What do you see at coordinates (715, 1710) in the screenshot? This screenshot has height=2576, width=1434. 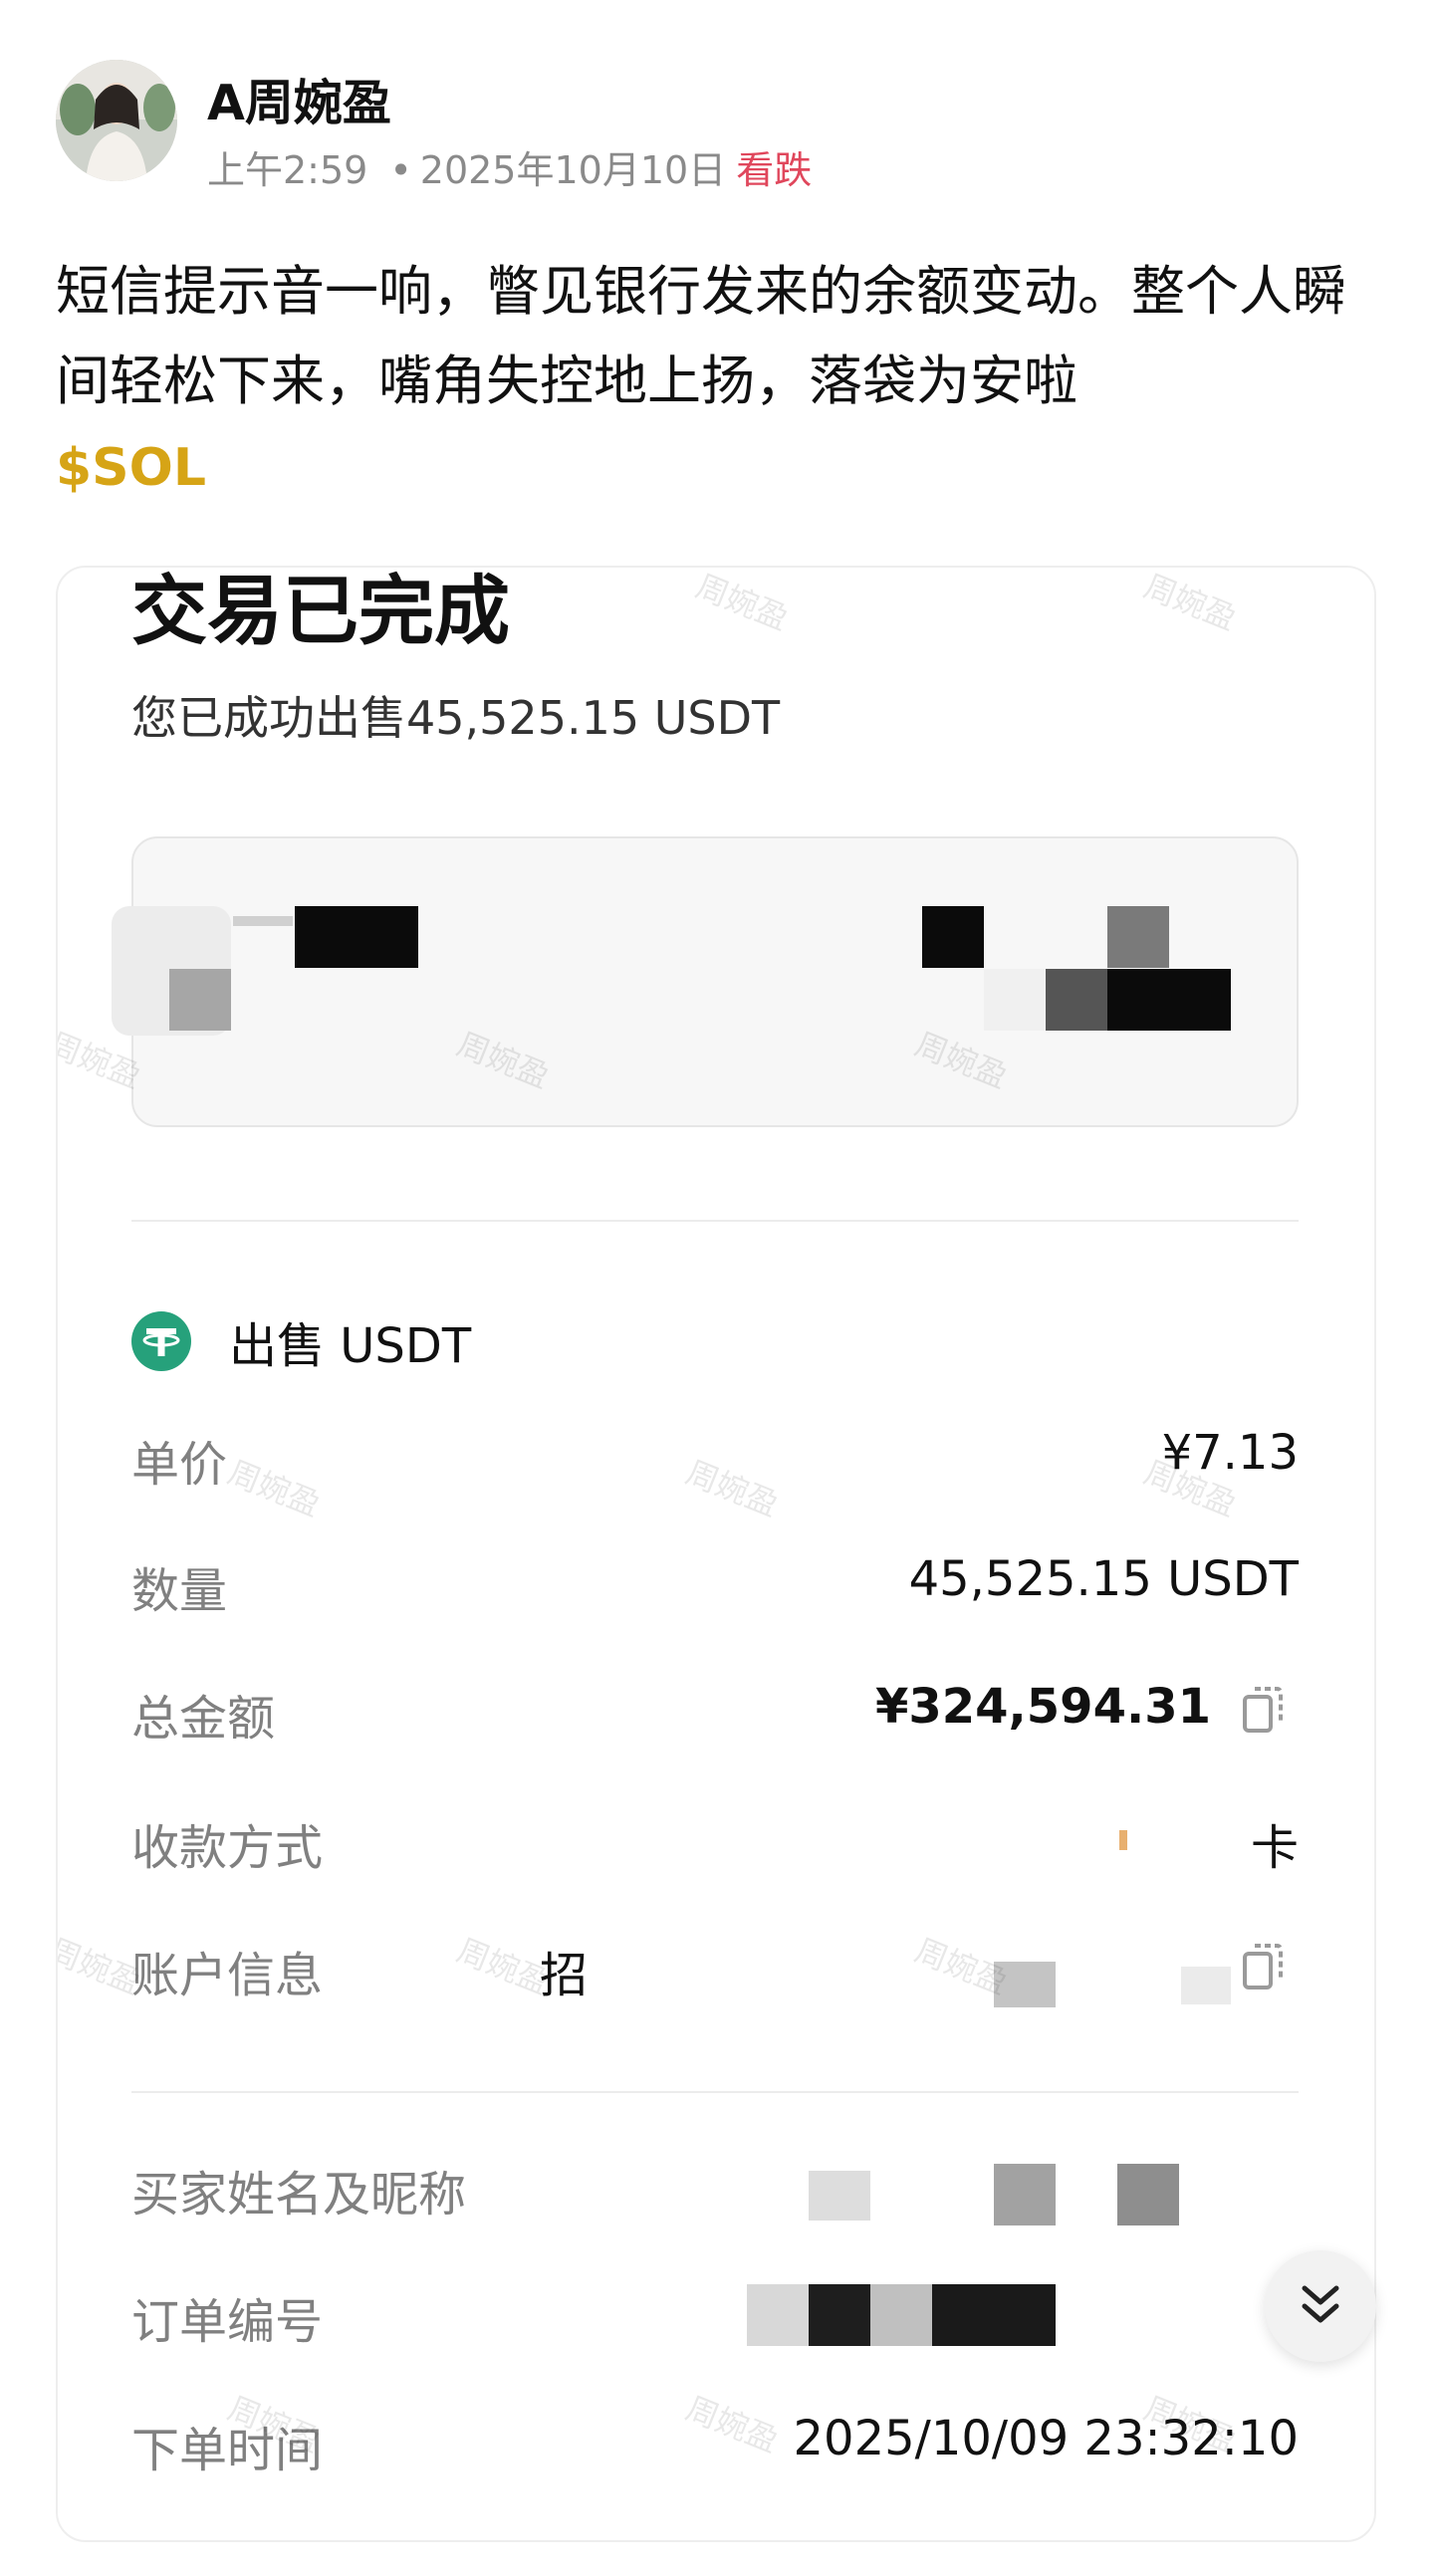 I see `detail-row-total: 总金额 ¥324,594.31` at bounding box center [715, 1710].